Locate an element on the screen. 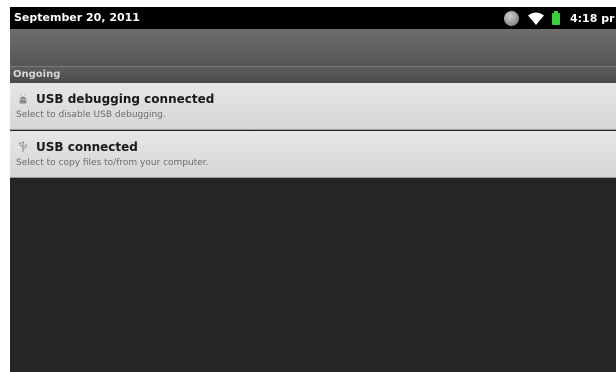 Image resolution: width=616 pixels, height=372 pixels. wifi-icon is located at coordinates (536, 18).